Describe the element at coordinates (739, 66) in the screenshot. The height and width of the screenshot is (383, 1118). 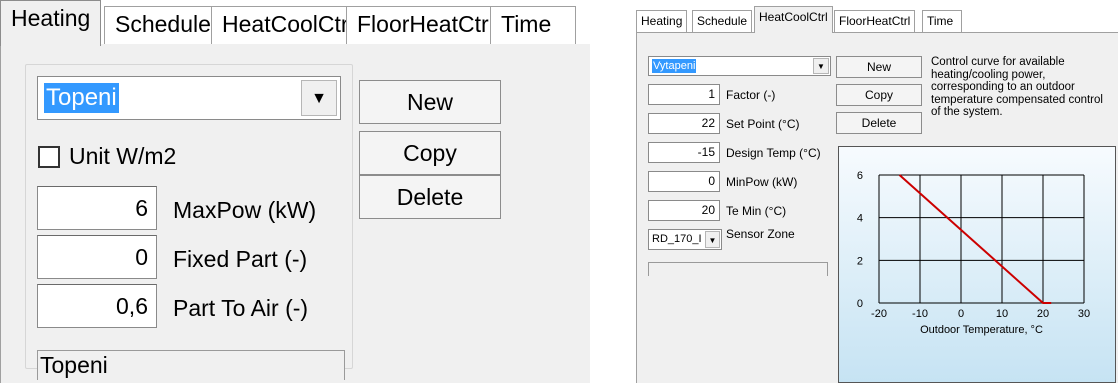
I see `control-select: Vytapeni ▼` at that location.